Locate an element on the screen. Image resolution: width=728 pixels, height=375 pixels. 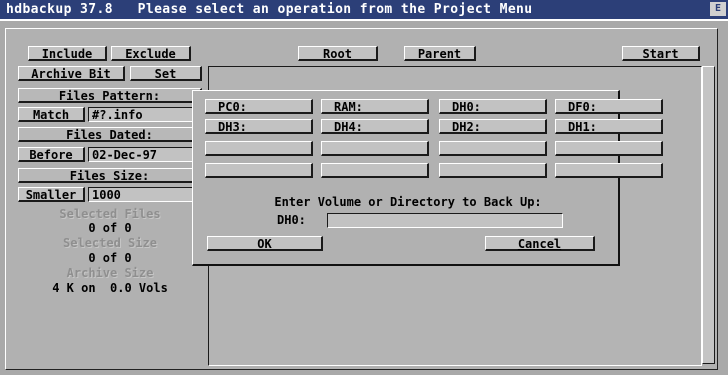
volume-button-ram: RAM: is located at coordinates (375, 106).